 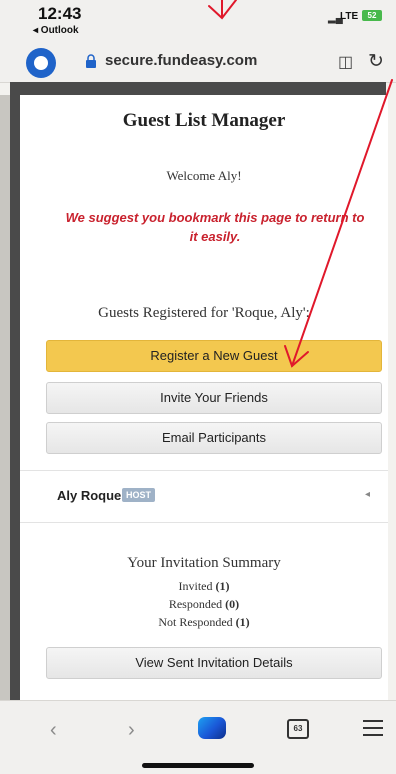 I want to click on forward-icon: ›, so click(x=131, y=730).